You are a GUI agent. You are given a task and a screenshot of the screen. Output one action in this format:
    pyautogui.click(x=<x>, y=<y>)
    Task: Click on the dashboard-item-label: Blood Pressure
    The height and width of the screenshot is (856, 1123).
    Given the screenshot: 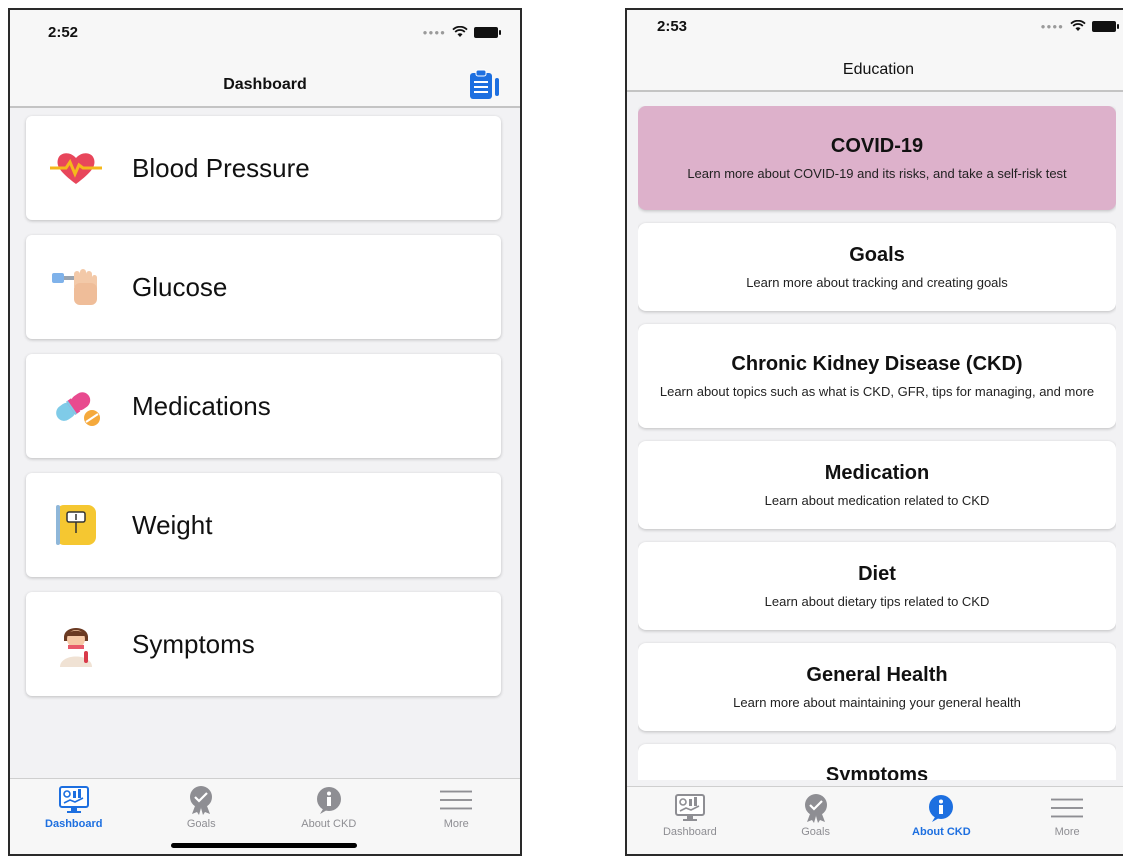 What is the action you would take?
    pyautogui.click(x=221, y=167)
    